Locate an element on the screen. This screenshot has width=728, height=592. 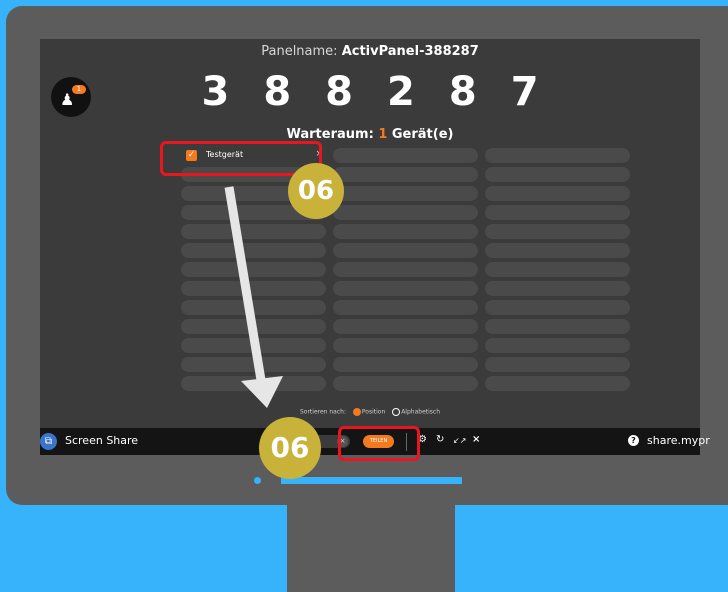
pointer-arrow is located at coordinates (253, 297).